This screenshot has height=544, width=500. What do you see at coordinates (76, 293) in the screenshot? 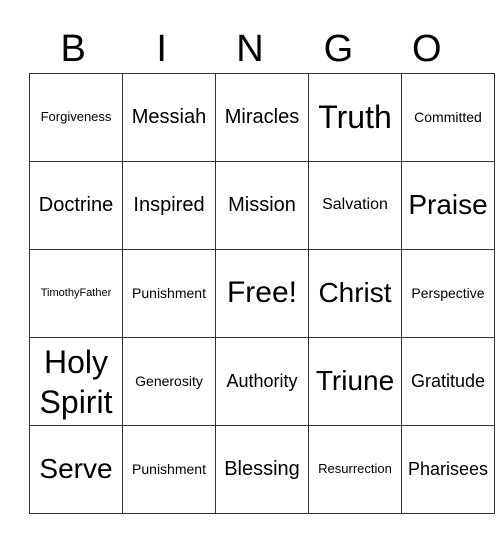
I see `bingo-cell: TimothyFather` at bounding box center [76, 293].